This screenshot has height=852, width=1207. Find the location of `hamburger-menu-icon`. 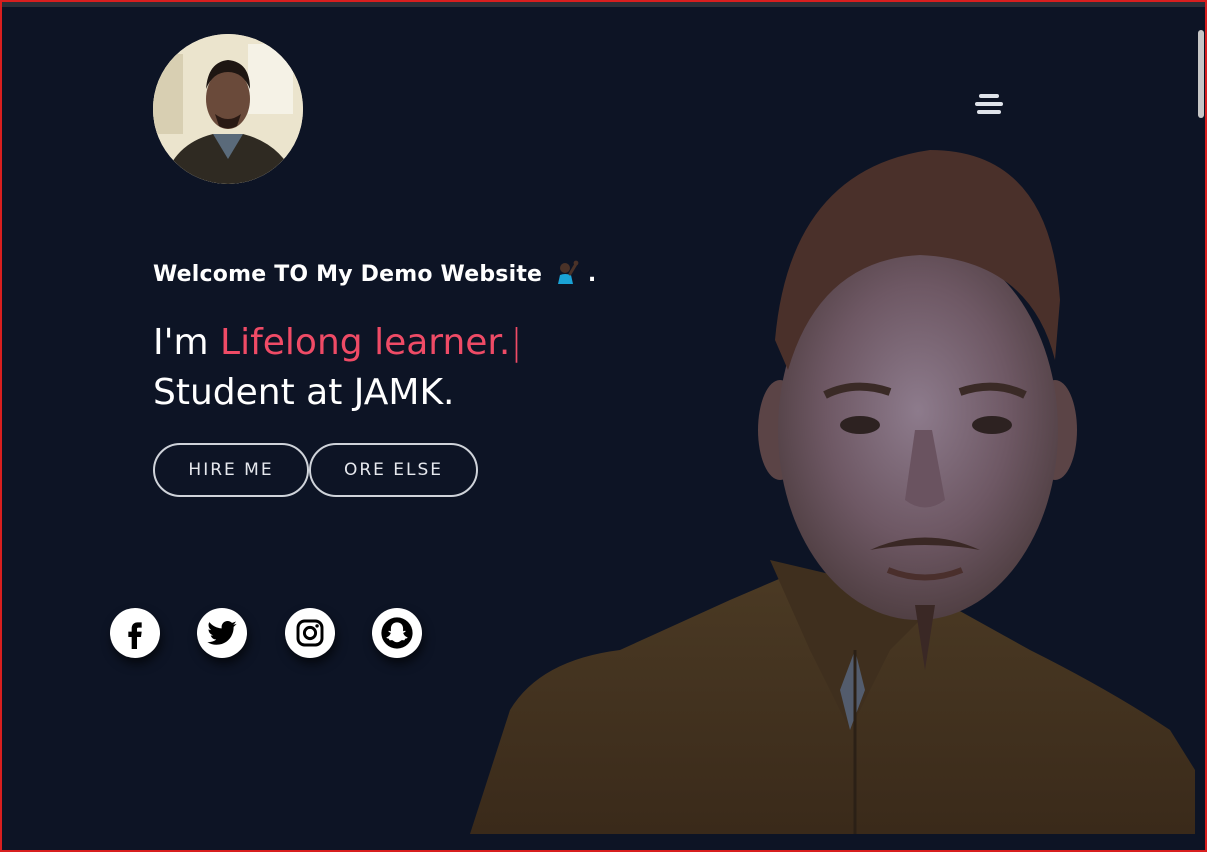

hamburger-menu-icon is located at coordinates (989, 106).